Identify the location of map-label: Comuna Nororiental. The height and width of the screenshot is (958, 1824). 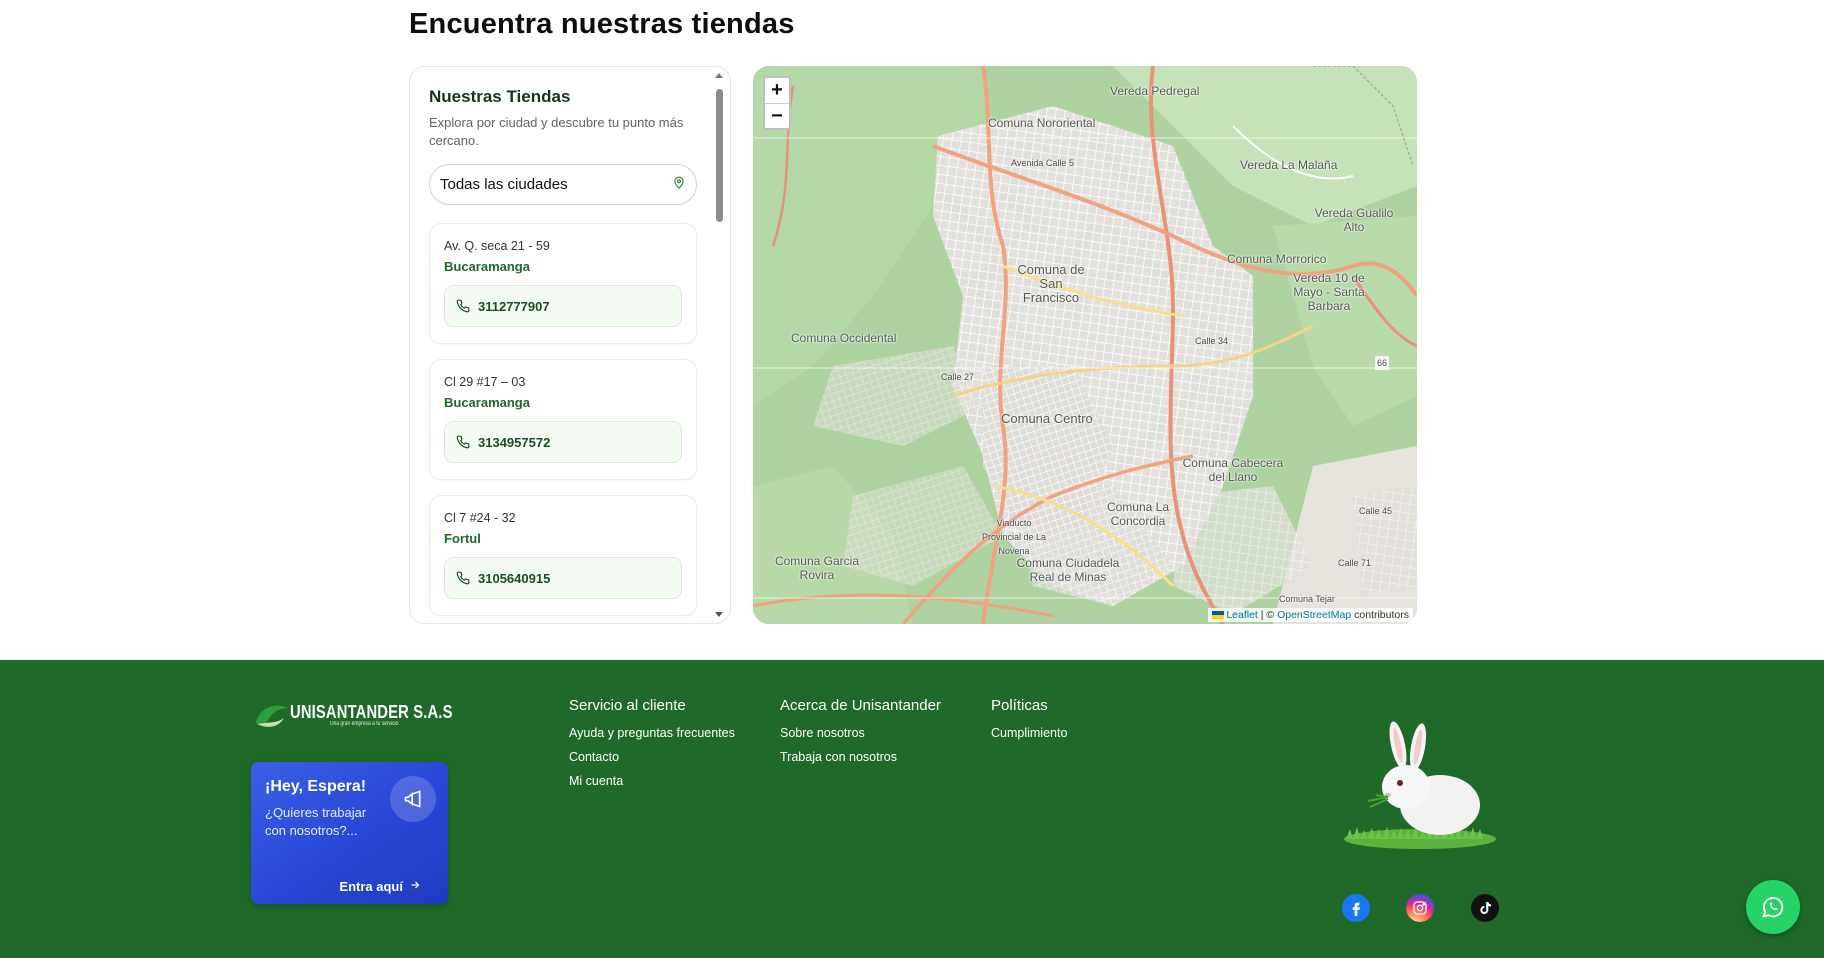
(1042, 123).